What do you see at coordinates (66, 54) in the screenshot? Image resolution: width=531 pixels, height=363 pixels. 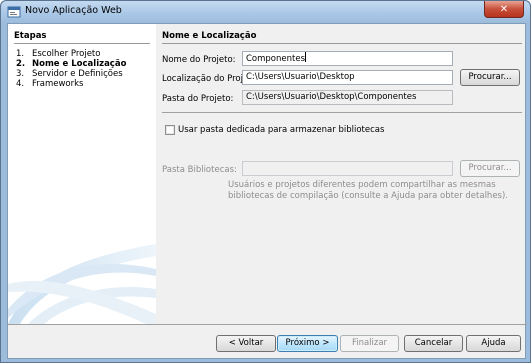 I see `step-label: Escolher Projeto` at bounding box center [66, 54].